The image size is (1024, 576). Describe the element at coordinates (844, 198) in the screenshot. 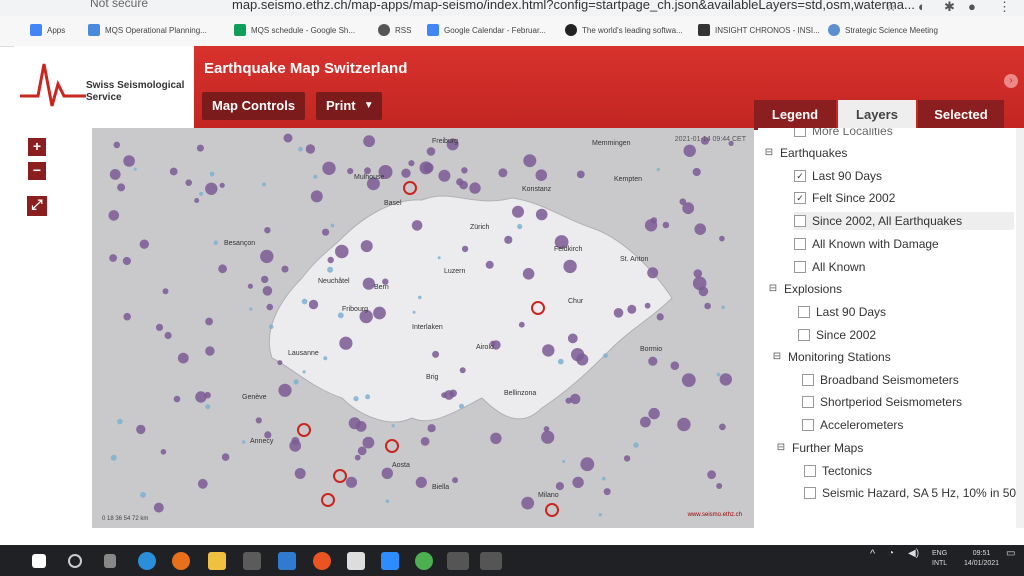

I see `layer-eq-felt: ✓ Felt Since 2002` at that location.